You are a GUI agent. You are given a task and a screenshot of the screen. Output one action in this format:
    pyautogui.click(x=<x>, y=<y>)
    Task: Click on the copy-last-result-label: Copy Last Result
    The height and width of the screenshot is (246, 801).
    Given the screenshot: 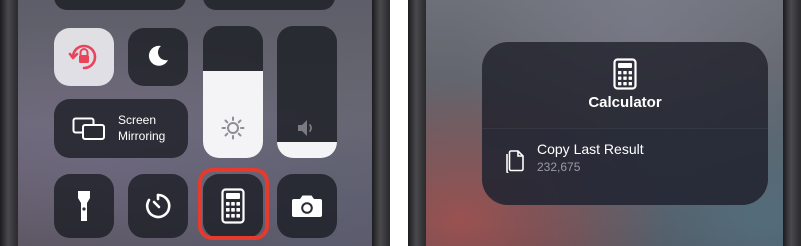 What is the action you would take?
    pyautogui.click(x=590, y=149)
    